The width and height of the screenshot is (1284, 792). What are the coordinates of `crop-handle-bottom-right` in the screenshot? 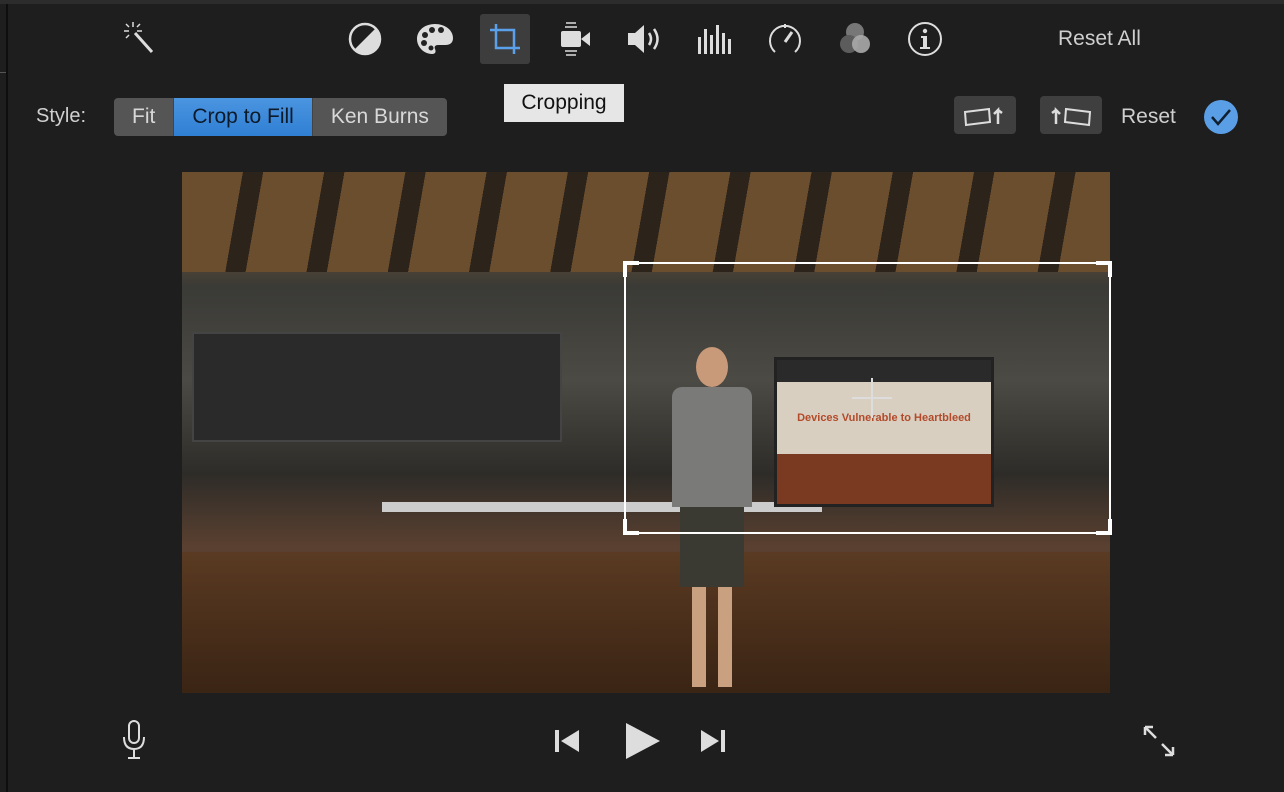 It's located at (1104, 527).